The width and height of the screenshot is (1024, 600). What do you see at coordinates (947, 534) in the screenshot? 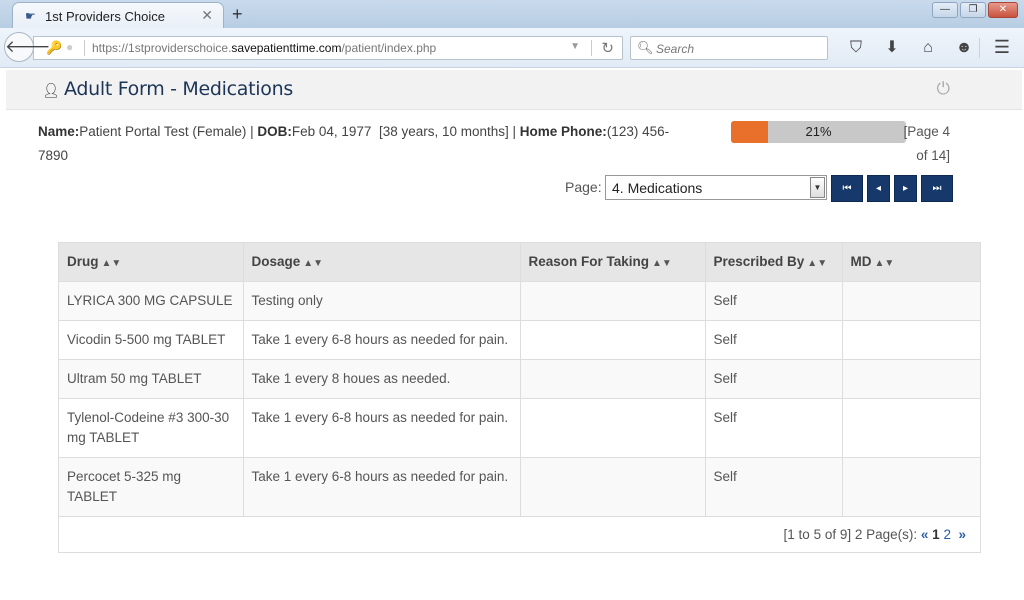
I see `pagination-page-2: 2` at bounding box center [947, 534].